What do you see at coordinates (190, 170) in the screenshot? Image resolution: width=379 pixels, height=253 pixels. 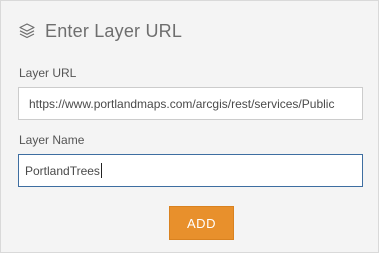 I see `layer-name-input: PortlandTrees` at bounding box center [190, 170].